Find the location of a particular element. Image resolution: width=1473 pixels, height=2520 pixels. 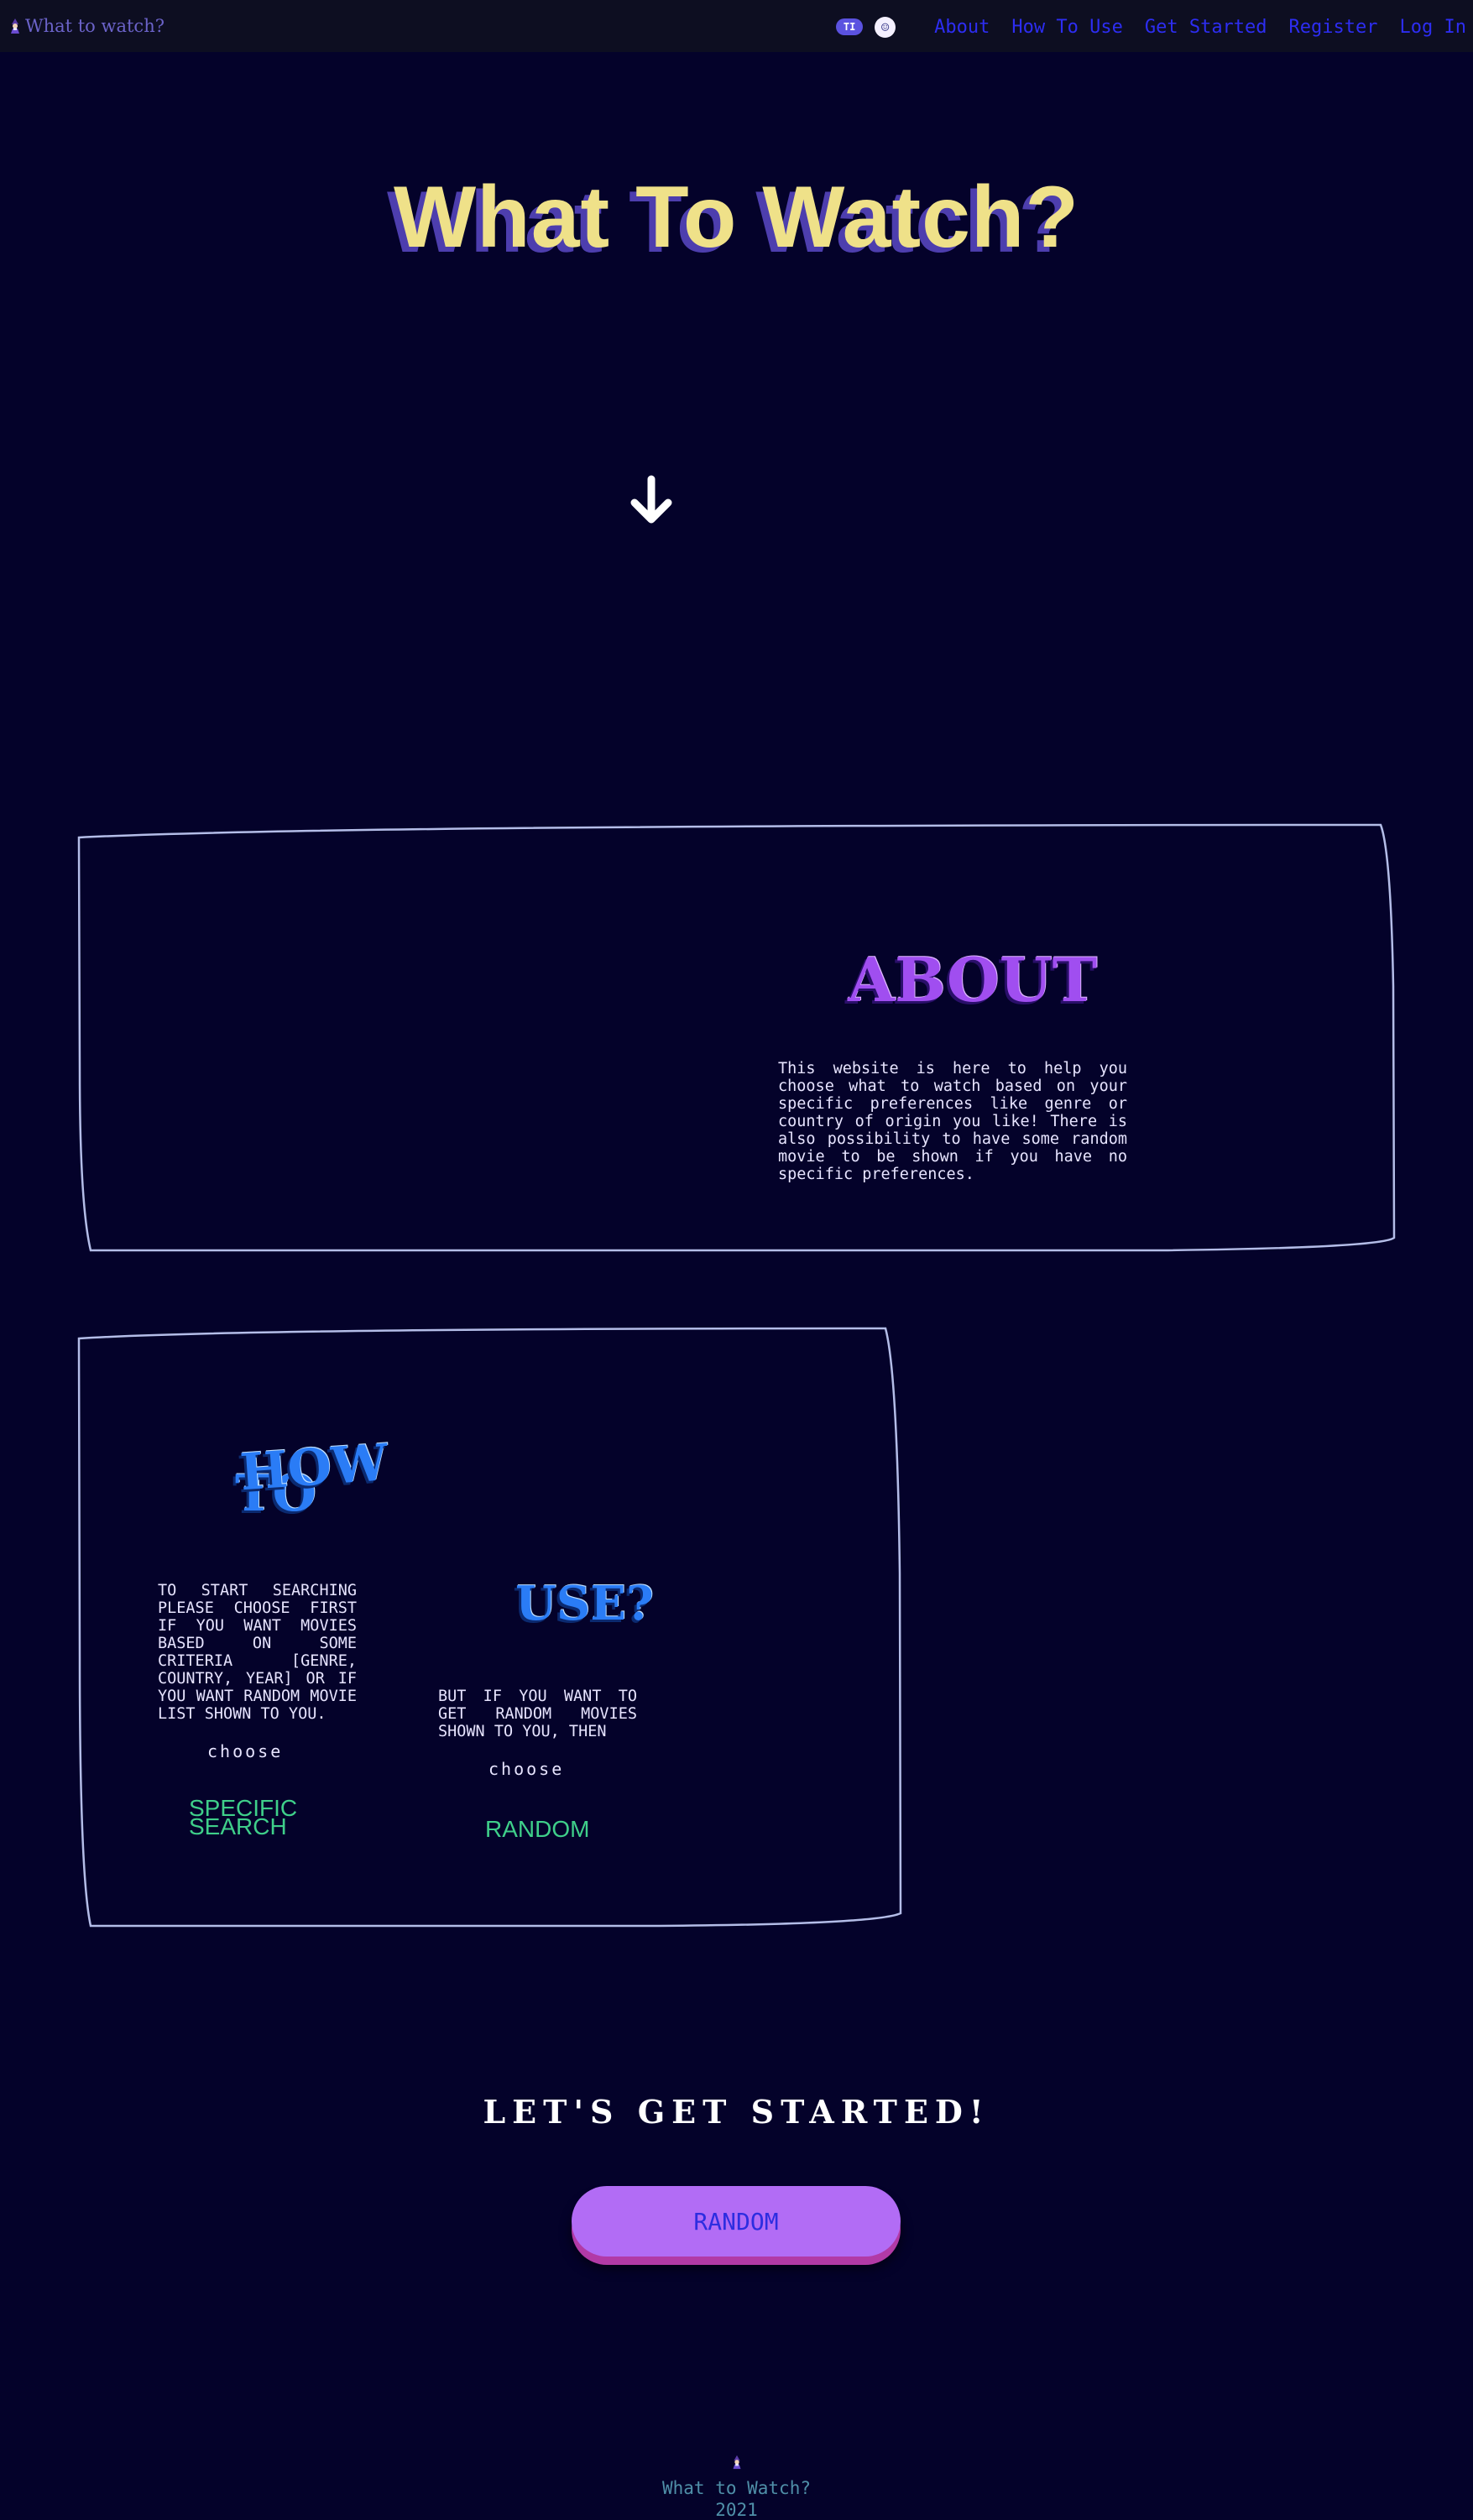

nav-link-log-in: Log In is located at coordinates (1433, 28).